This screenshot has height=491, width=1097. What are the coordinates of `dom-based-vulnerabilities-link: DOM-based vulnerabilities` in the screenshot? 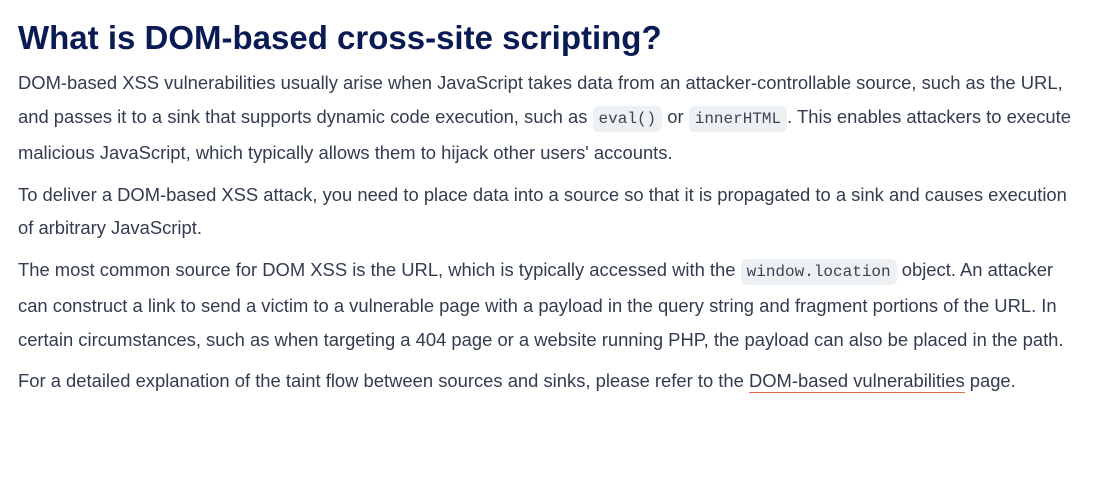 It's located at (856, 381).